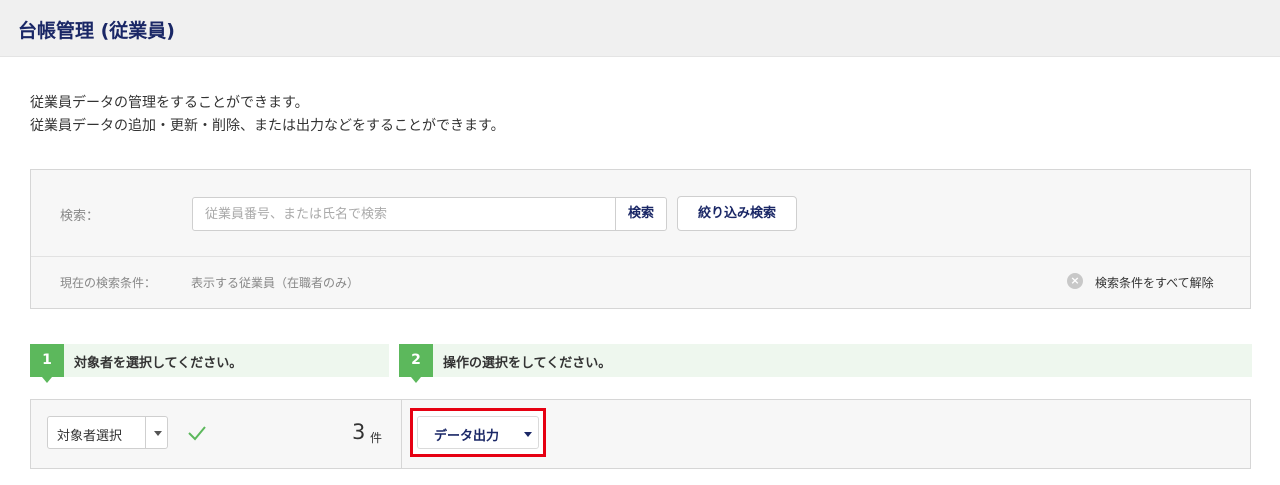  I want to click on search-condition-label: 現在の検索条件：, so click(108, 283).